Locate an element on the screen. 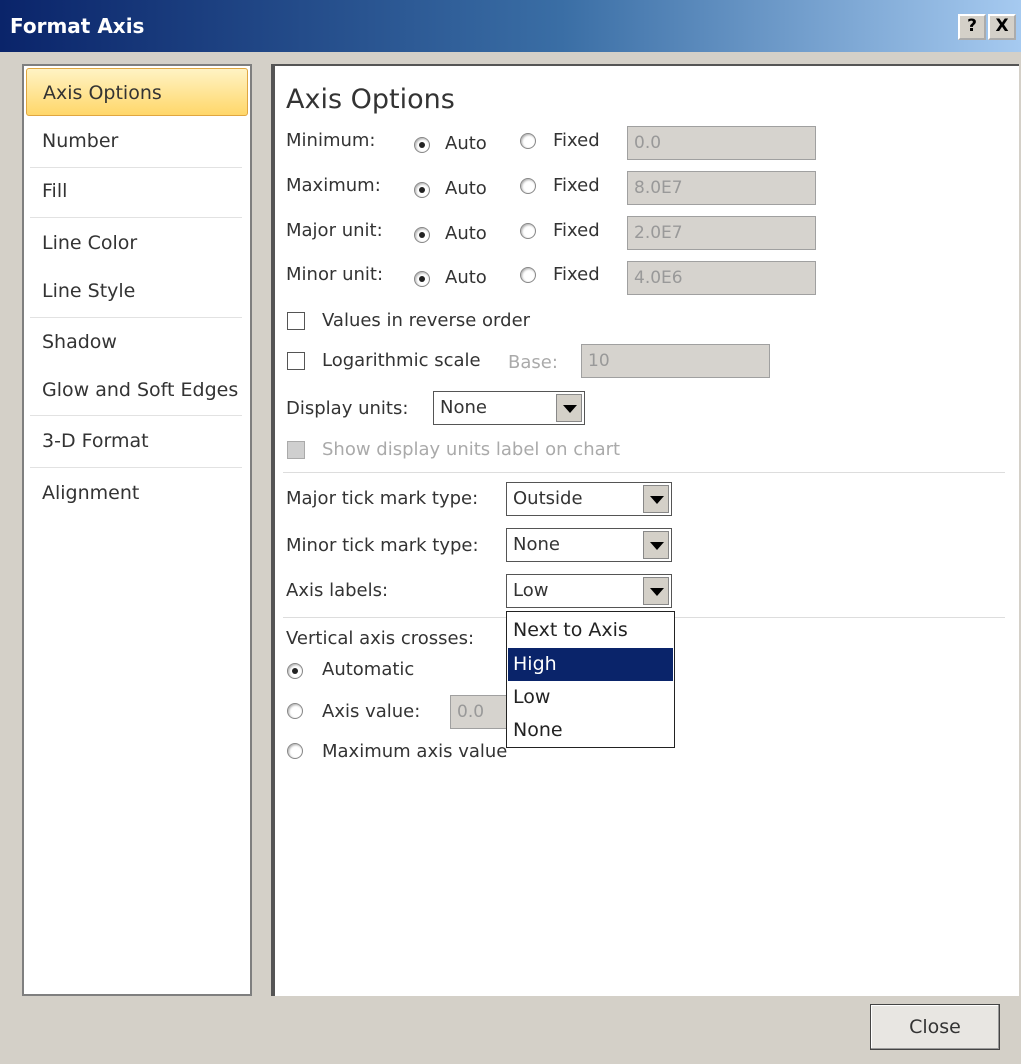 The image size is (1021, 1064). major-tick-value: Outside is located at coordinates (548, 498).